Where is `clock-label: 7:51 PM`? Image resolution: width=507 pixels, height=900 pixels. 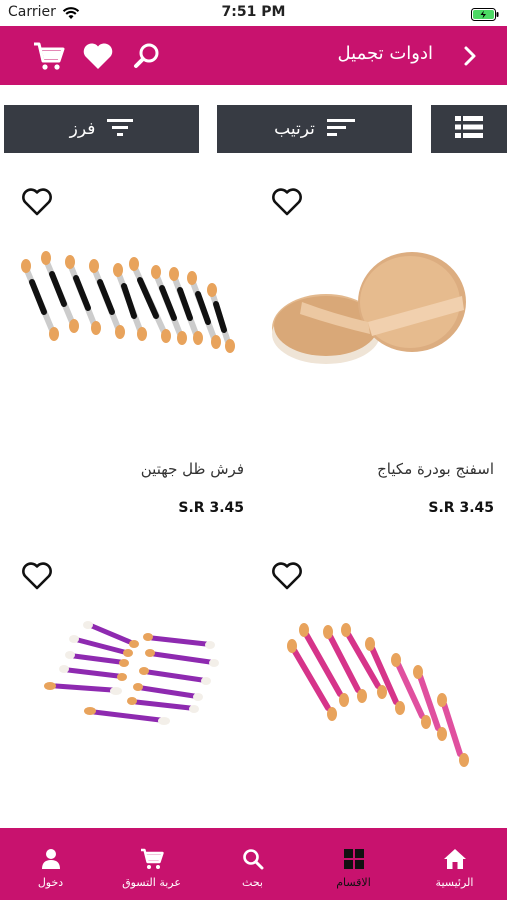
clock-label: 7:51 PM is located at coordinates (253, 12).